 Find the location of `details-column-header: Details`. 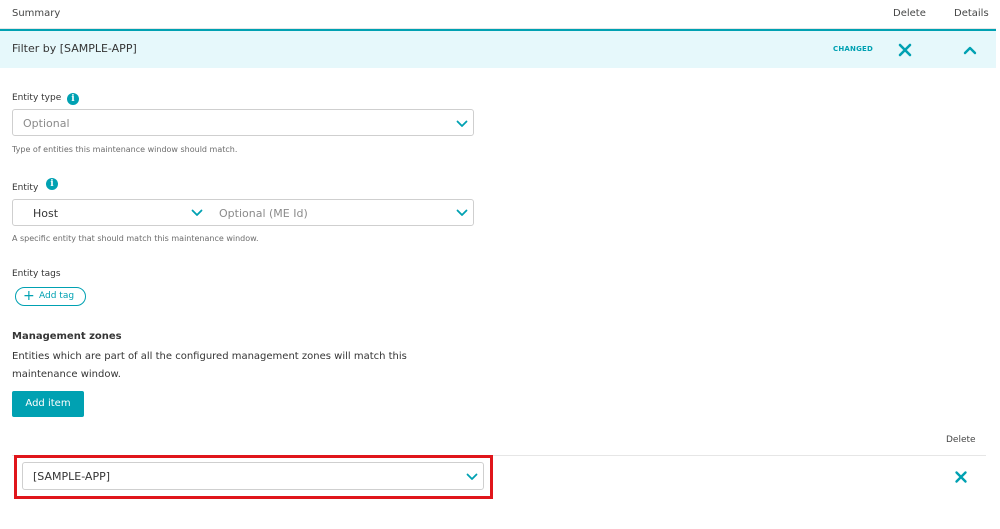

details-column-header: Details is located at coordinates (971, 13).